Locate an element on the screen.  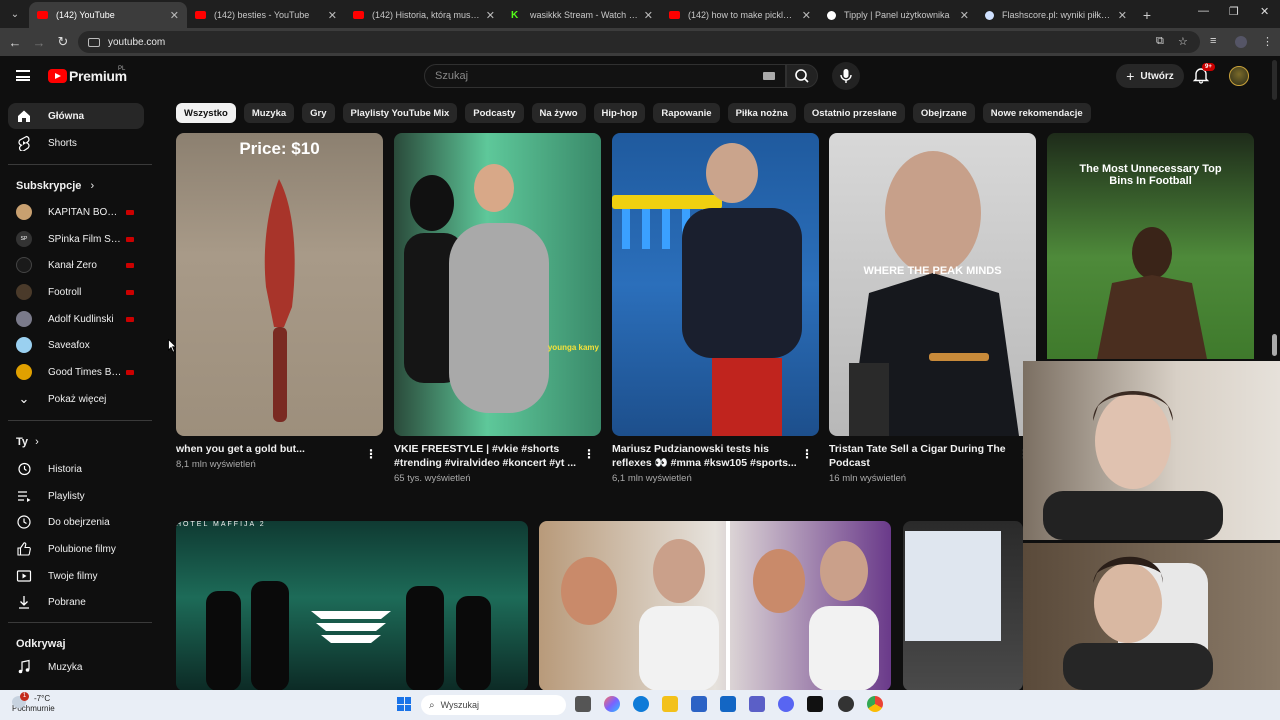
forward-icon: → is located at coordinates (39, 42).